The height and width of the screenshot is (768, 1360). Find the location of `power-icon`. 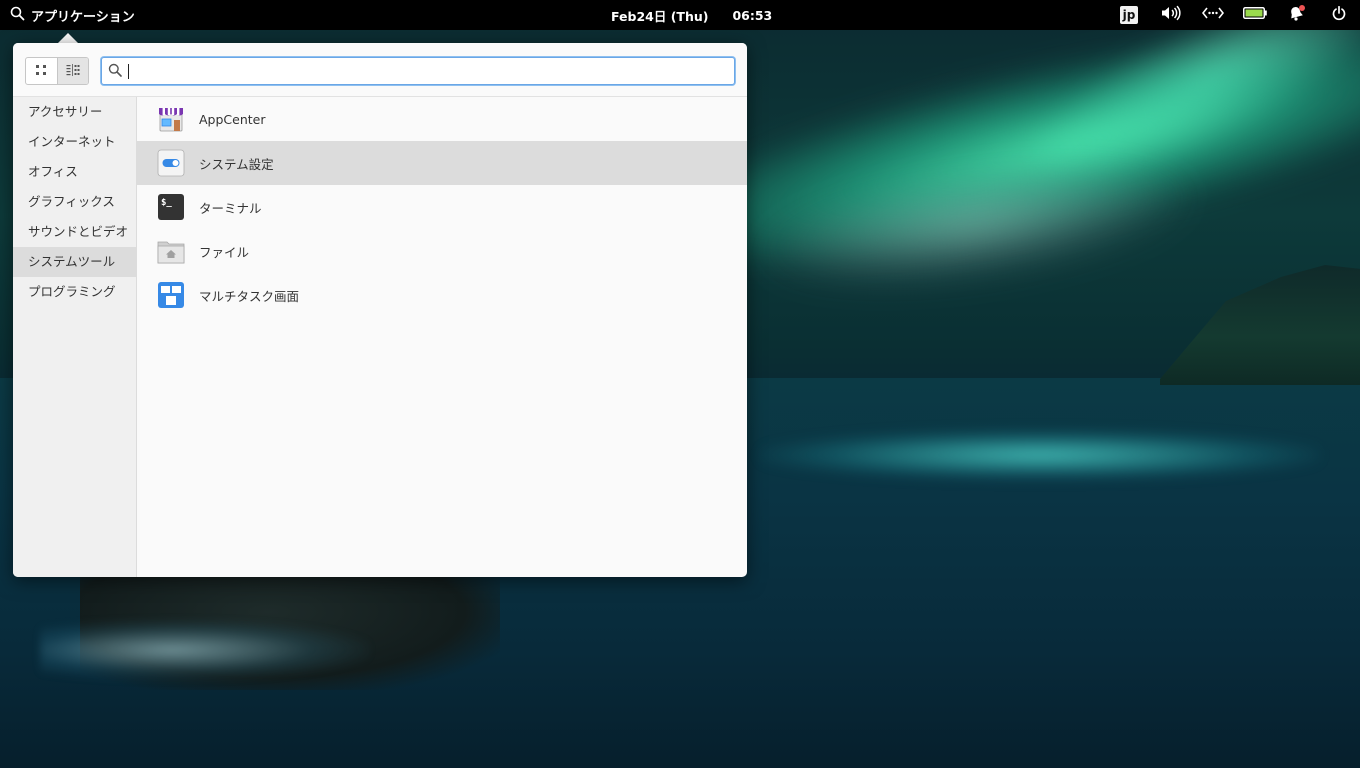

power-icon is located at coordinates (1339, 15).